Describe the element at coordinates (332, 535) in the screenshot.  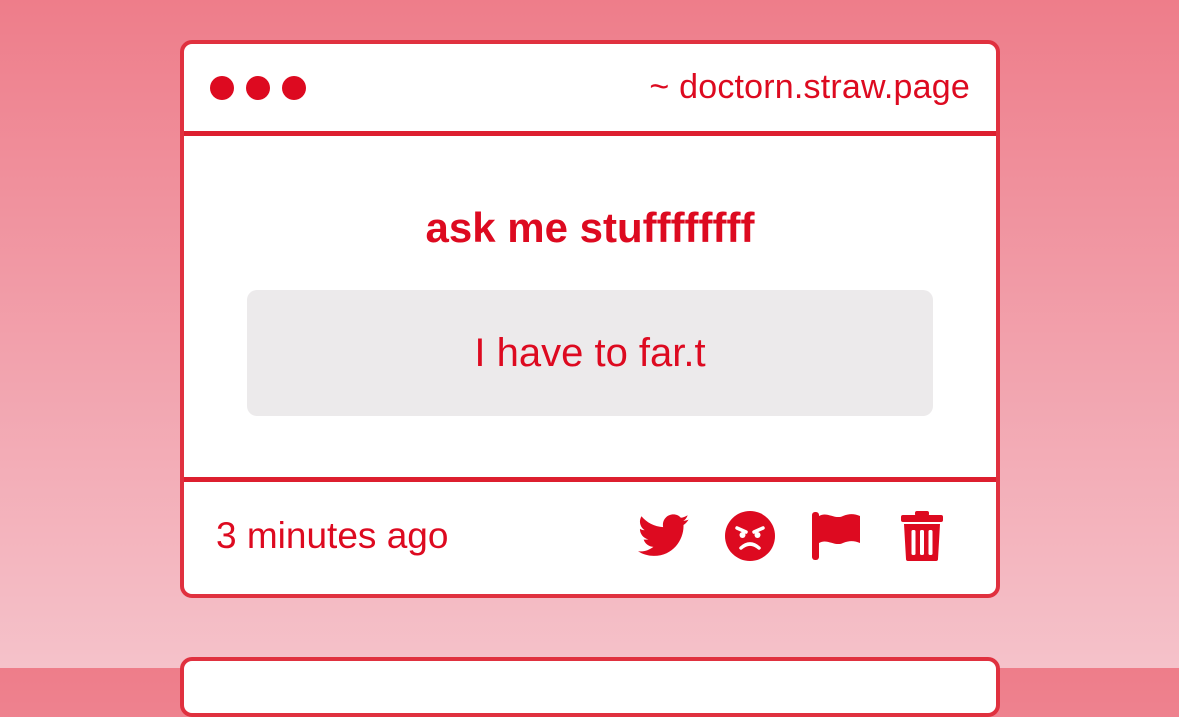
I see `timestamp: 3 minutes ago` at that location.